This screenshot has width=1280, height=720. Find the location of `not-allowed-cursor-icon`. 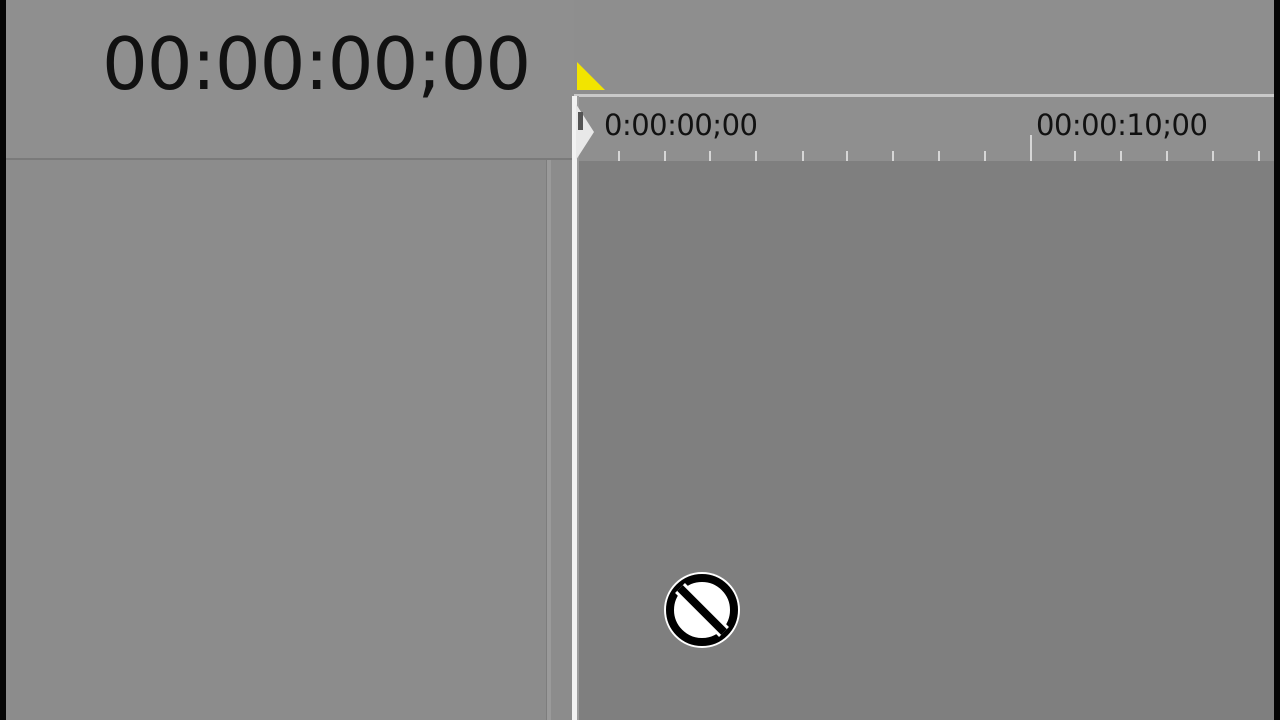

not-allowed-cursor-icon is located at coordinates (702, 610).